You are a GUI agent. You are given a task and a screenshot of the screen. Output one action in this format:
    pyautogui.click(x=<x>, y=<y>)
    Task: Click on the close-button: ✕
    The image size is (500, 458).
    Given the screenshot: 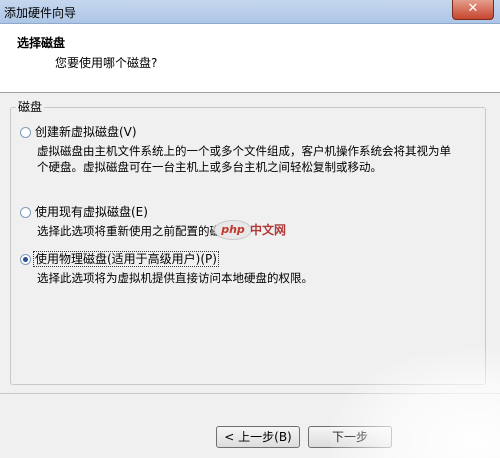 What is the action you would take?
    pyautogui.click(x=473, y=10)
    